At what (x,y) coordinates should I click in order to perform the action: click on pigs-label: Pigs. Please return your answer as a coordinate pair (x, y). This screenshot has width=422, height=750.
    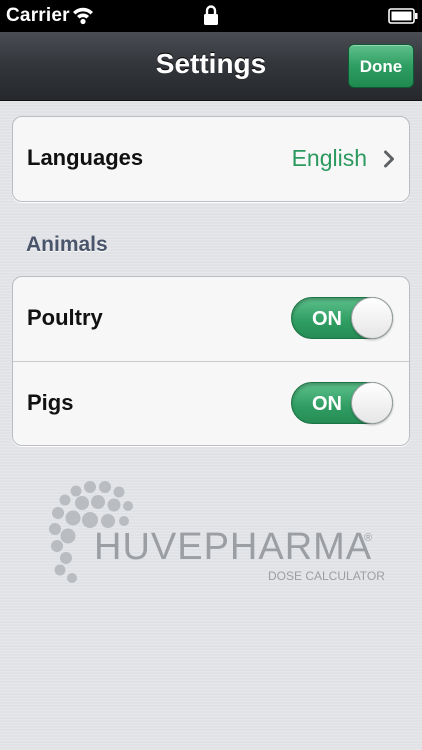
    Looking at the image, I should click on (50, 402).